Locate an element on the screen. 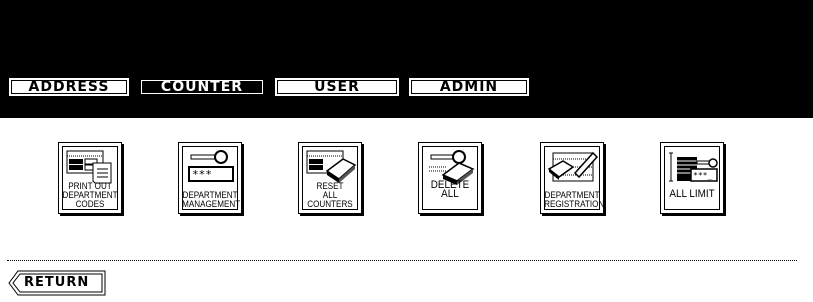  all-limit-button: ***_ ALL LIMIT is located at coordinates (692, 178).